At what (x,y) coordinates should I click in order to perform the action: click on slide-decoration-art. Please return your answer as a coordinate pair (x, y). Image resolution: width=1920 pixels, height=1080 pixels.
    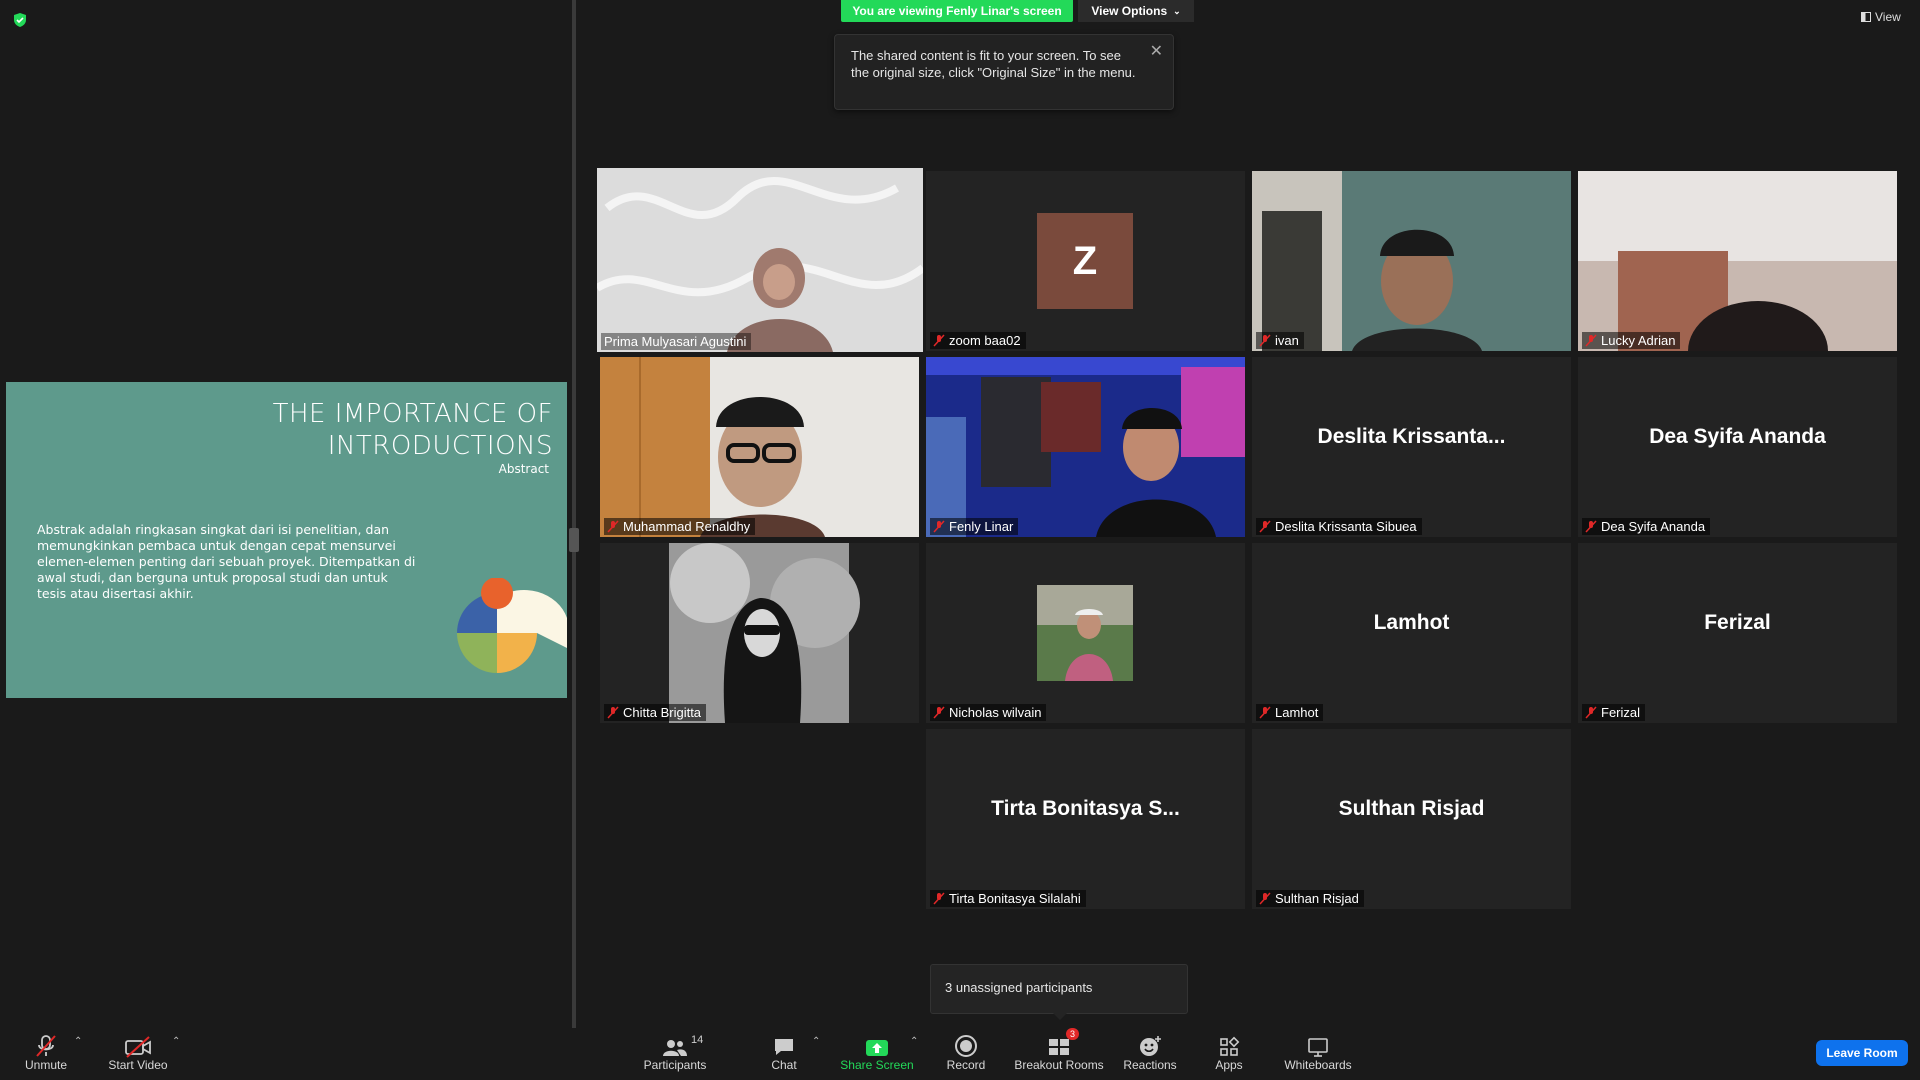
    Looking at the image, I should click on (512, 625).